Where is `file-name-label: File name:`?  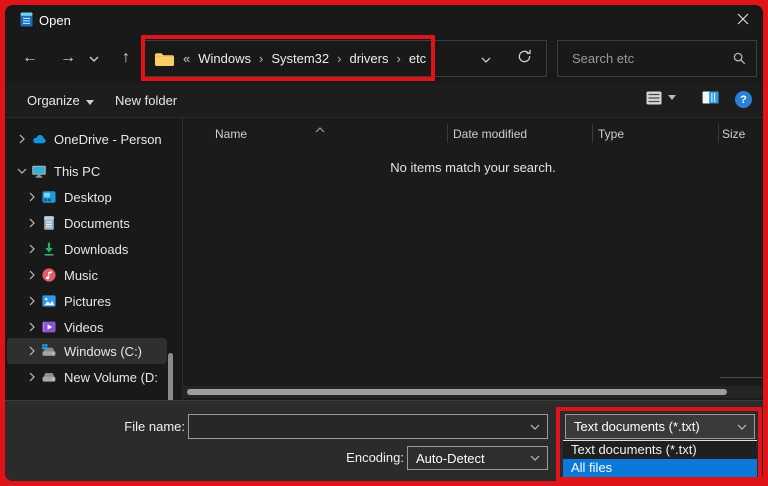 file-name-label: File name: is located at coordinates (154, 426).